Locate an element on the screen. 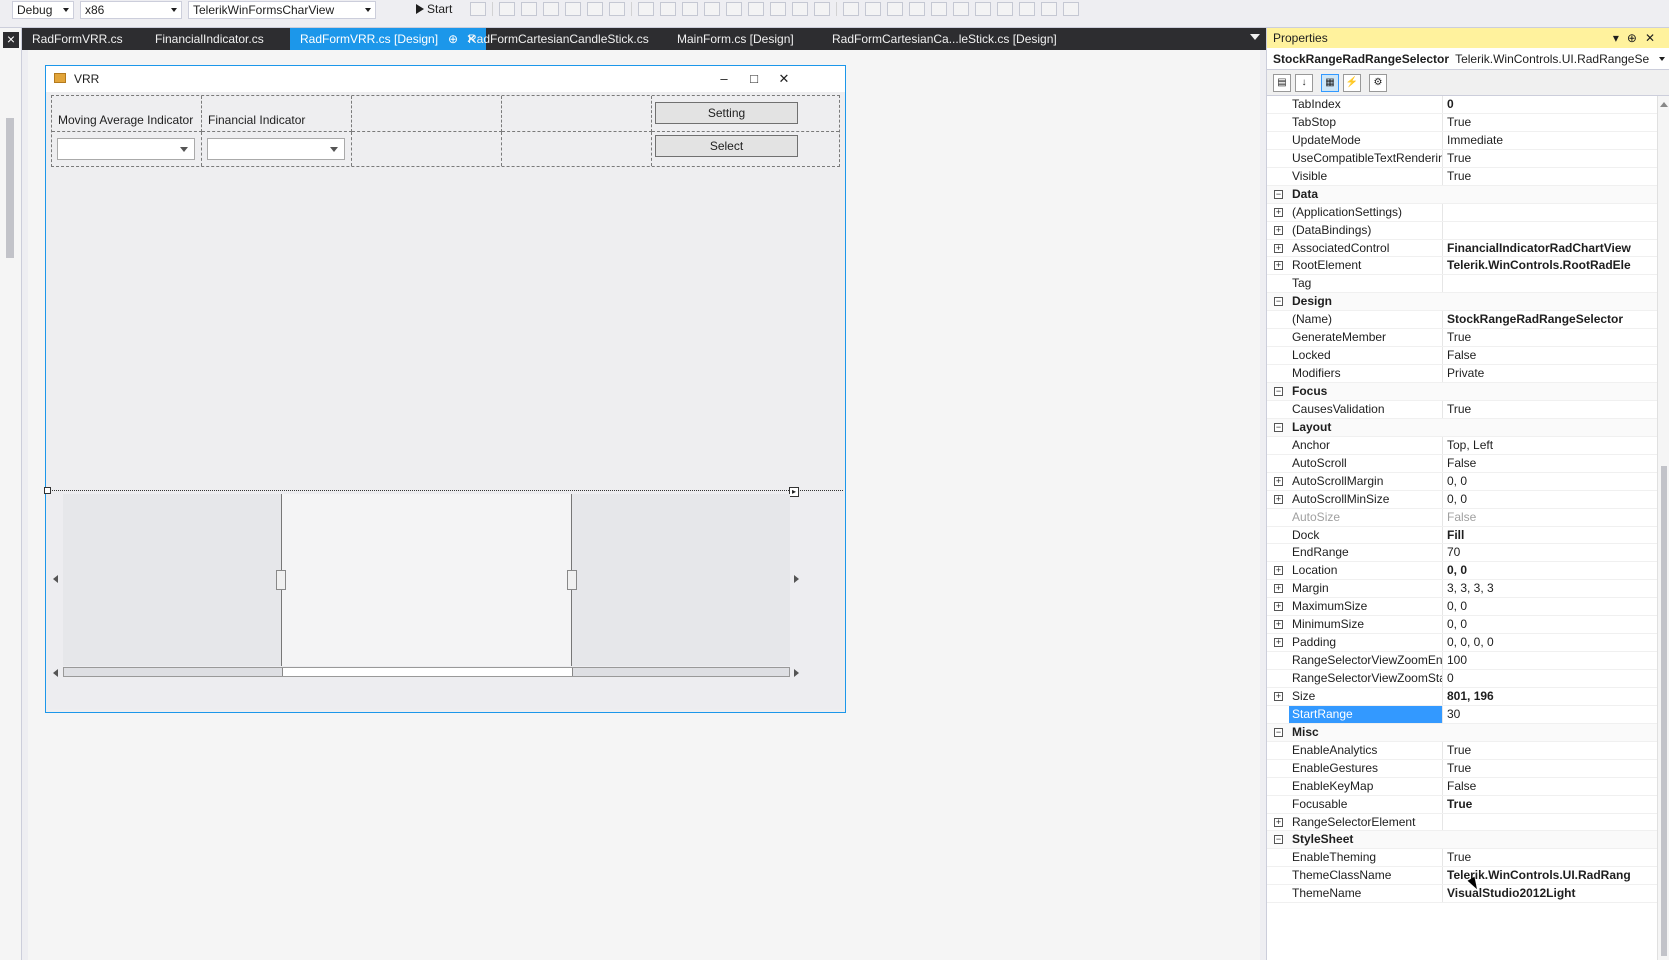  property-row: (Name) StockRangeRadRangeSelector is located at coordinates (1462, 320).